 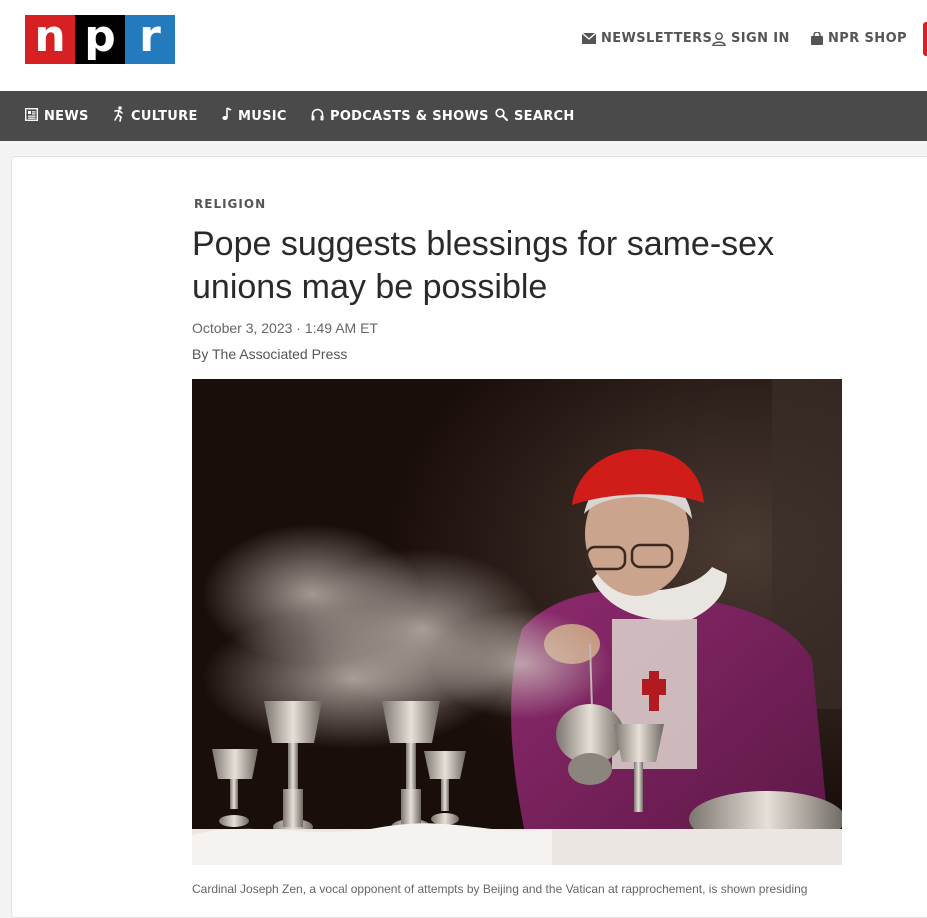 I want to click on article-date: October 3, 2023 · 1:49 AM ET, so click(x=285, y=328).